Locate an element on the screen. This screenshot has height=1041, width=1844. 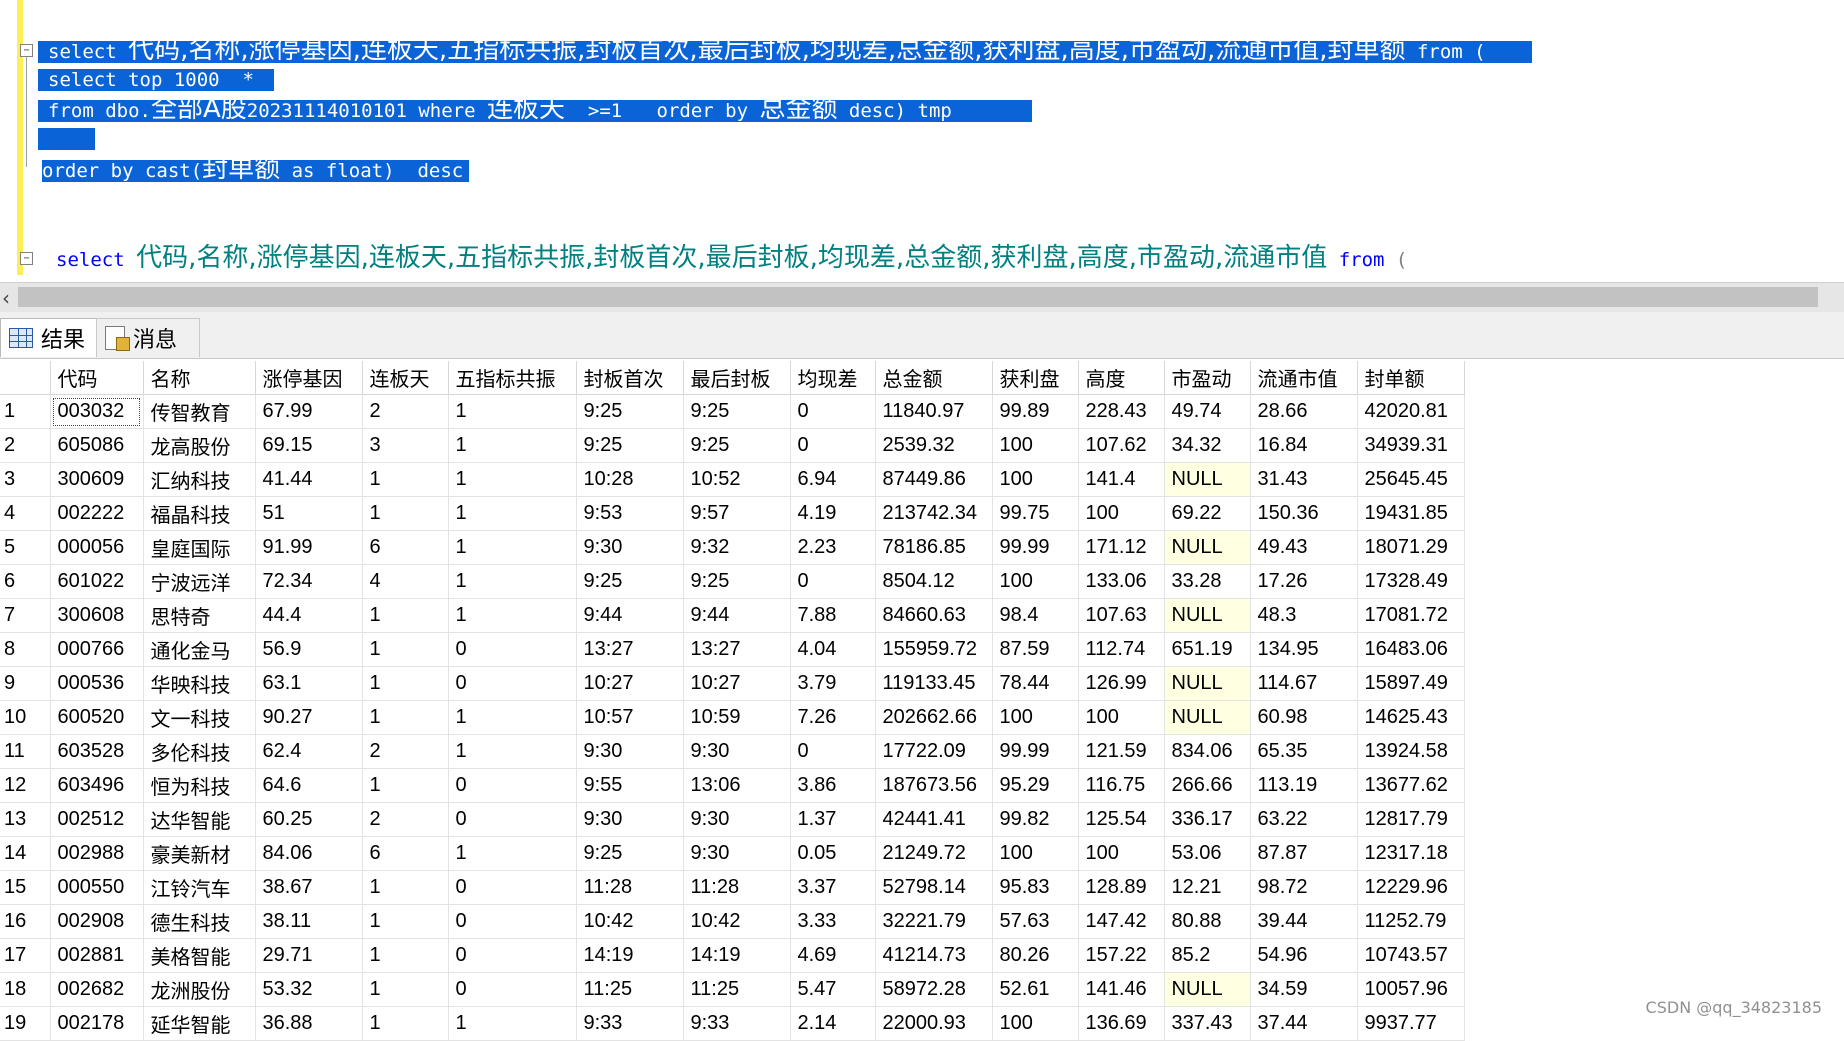
grid-cell: 107.62 is located at coordinates (1121, 445).